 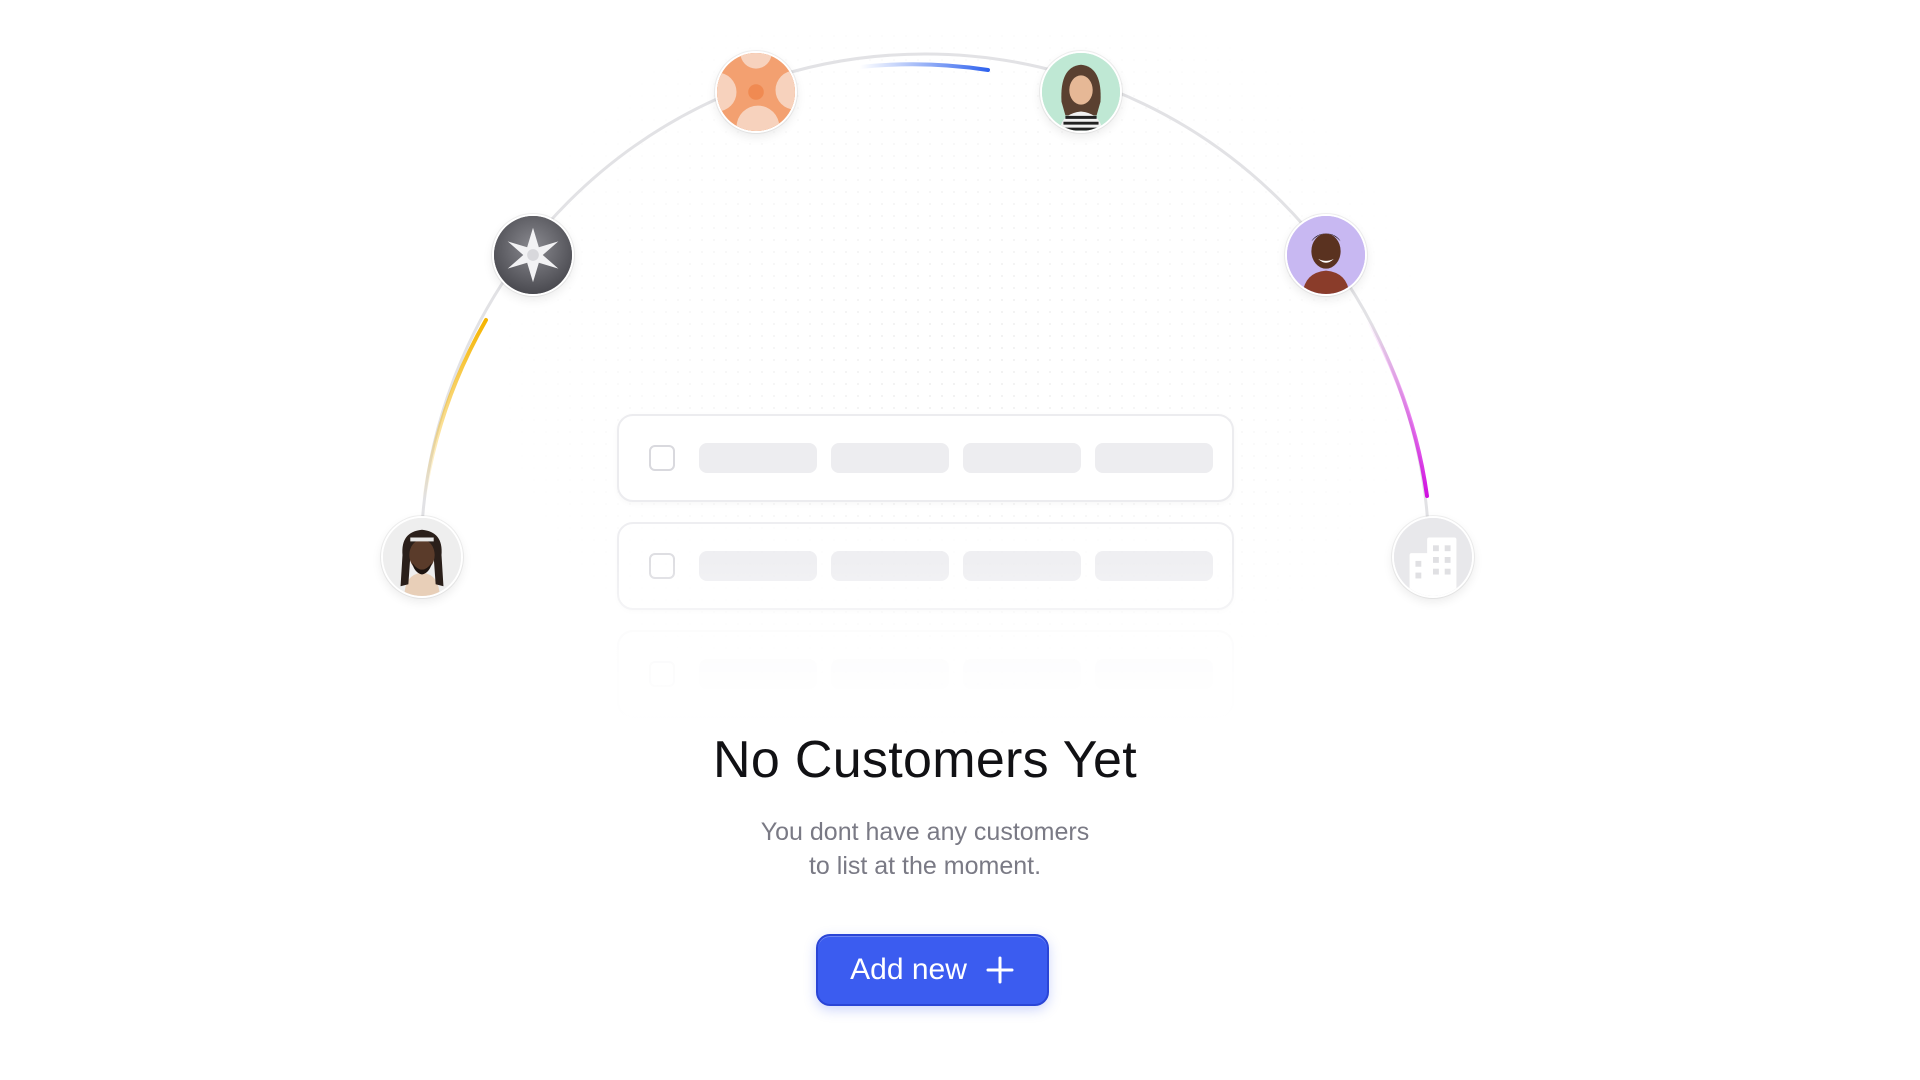 I want to click on add-new-button: Add new, so click(x=932, y=970).